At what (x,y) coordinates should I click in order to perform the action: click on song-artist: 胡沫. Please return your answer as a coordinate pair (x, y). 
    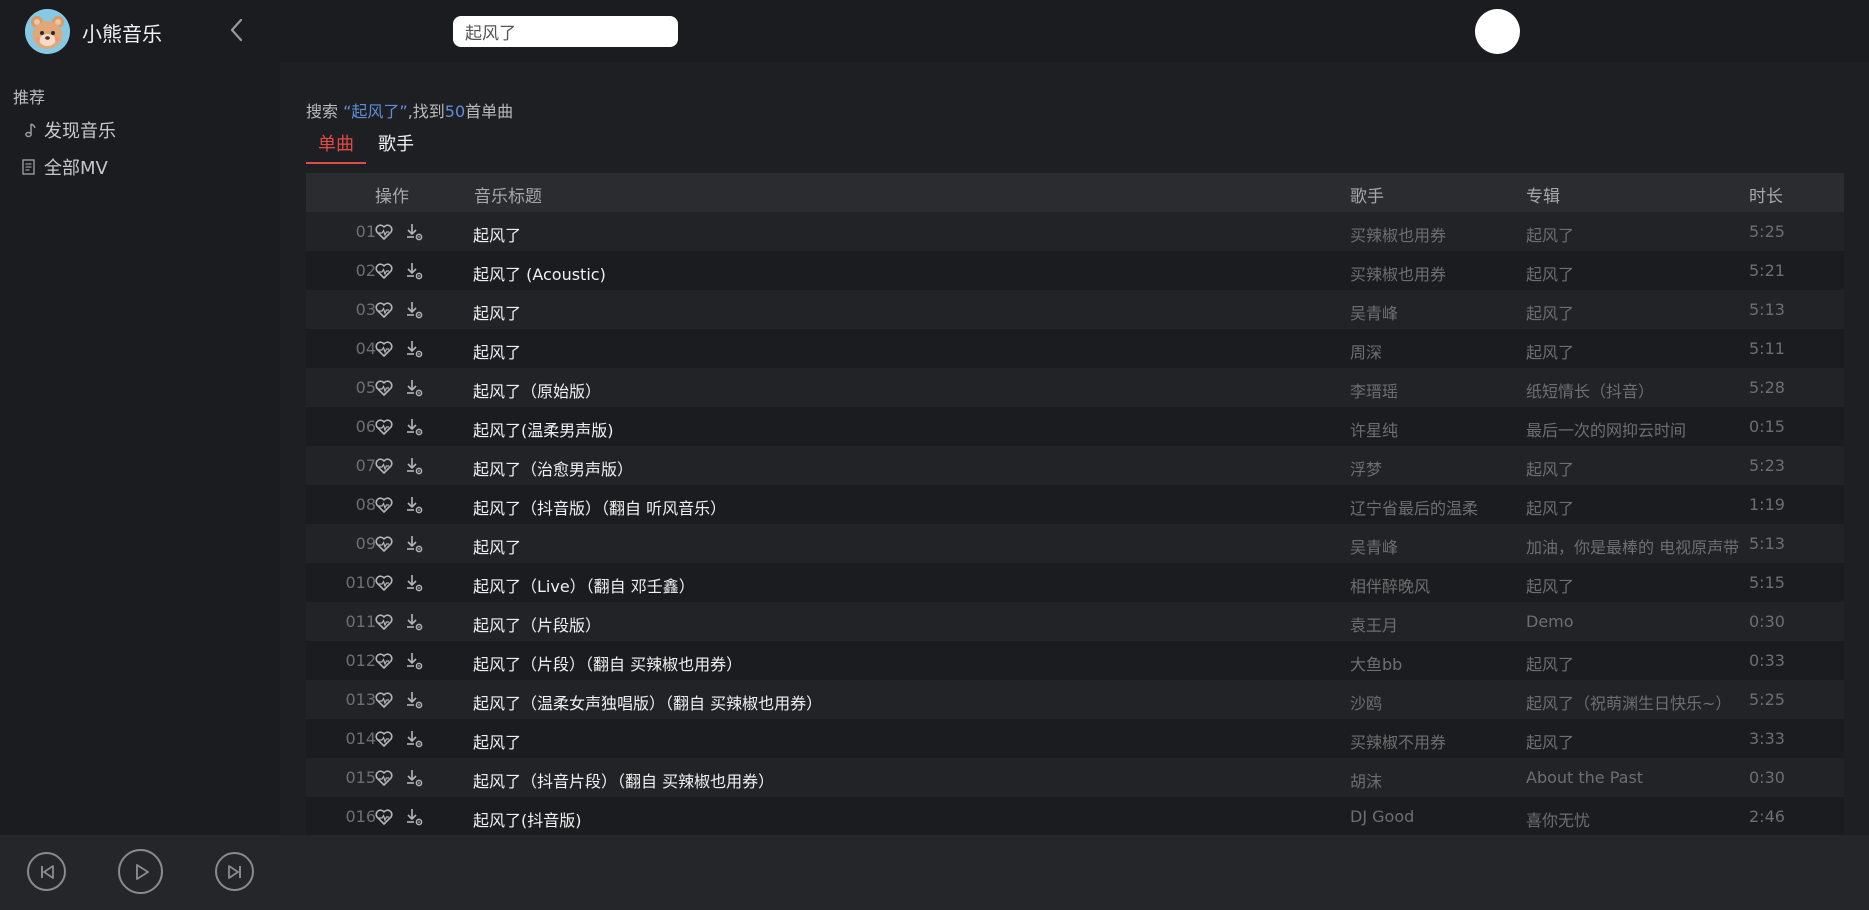
    Looking at the image, I should click on (1435, 780).